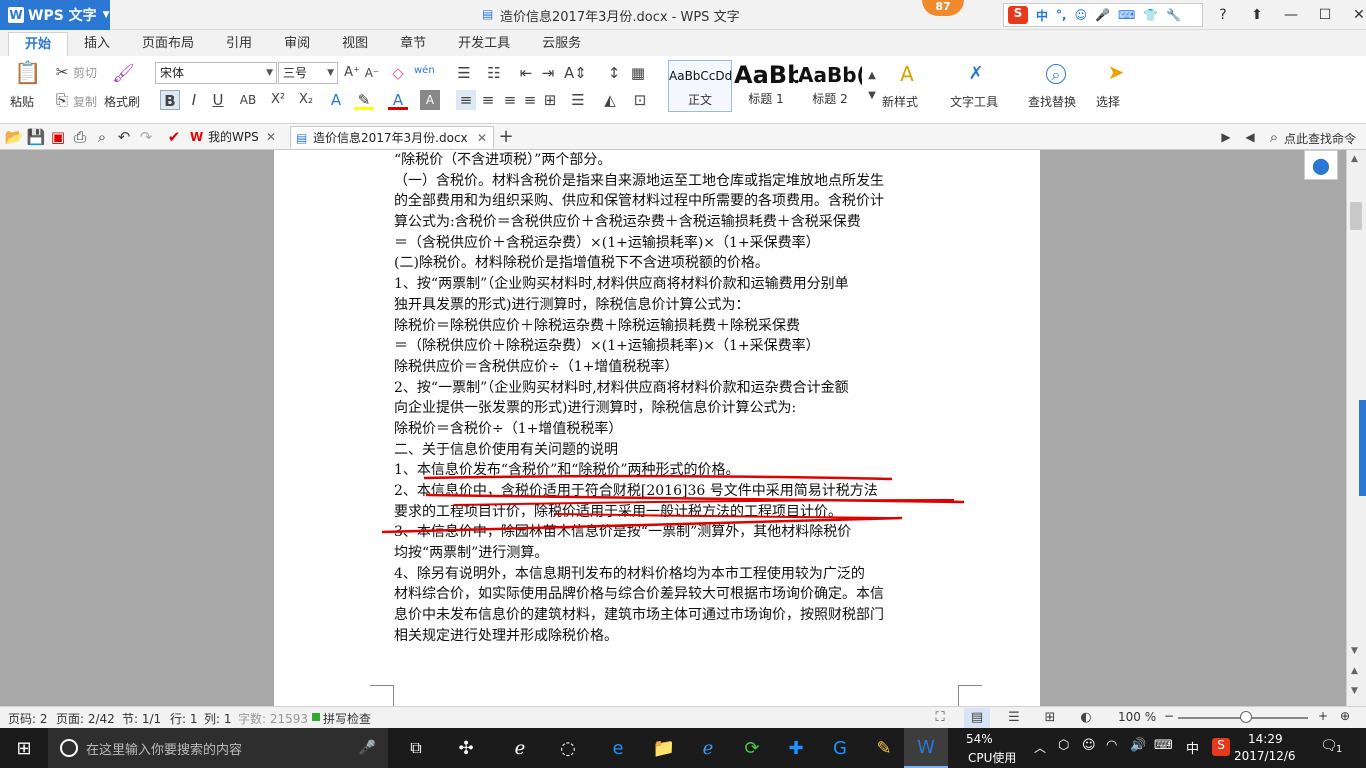  I want to click on font-color-icon: A, so click(398, 100).